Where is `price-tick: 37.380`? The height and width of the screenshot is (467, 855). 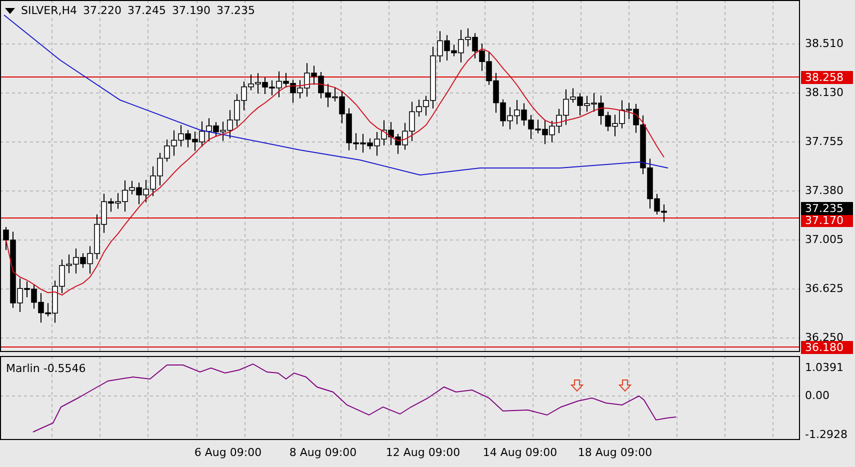
price-tick: 37.380 is located at coordinates (824, 190).